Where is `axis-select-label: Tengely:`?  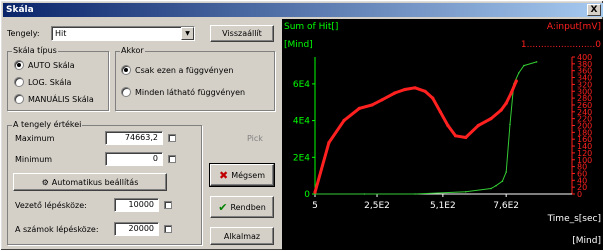
axis-select-label: Tengely: is located at coordinates (23, 33).